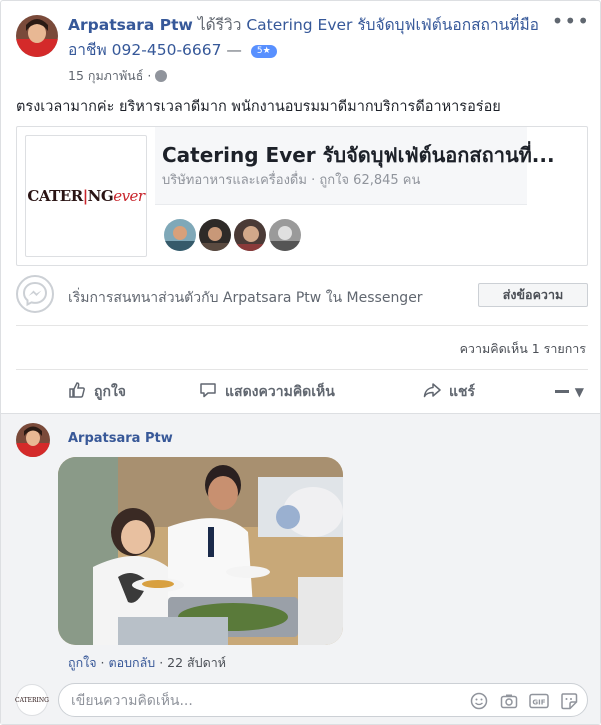  Describe the element at coordinates (35, 294) in the screenshot. I see `messenger-icon` at that location.